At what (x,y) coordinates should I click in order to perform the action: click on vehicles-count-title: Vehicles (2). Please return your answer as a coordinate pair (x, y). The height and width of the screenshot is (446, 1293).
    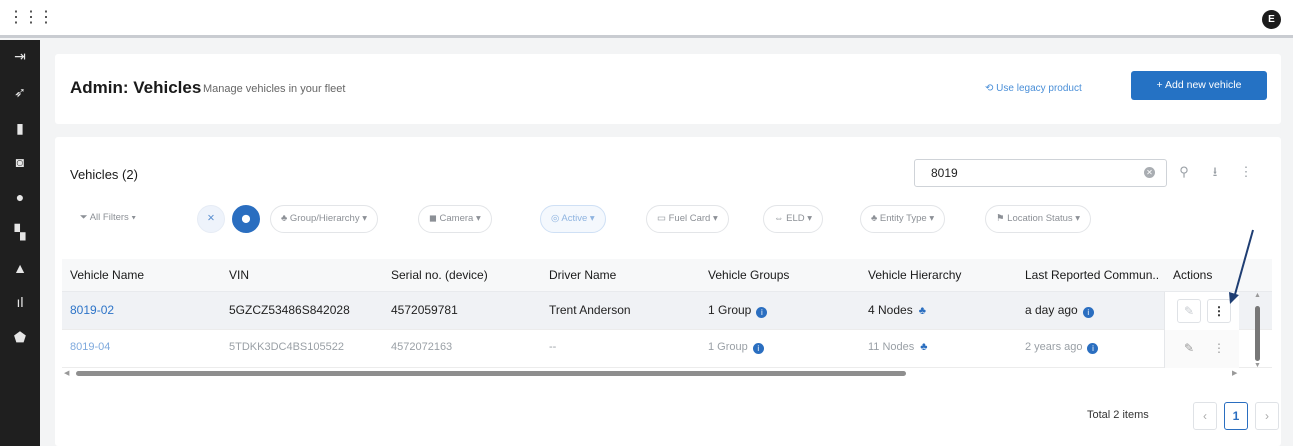
    Looking at the image, I should click on (104, 174).